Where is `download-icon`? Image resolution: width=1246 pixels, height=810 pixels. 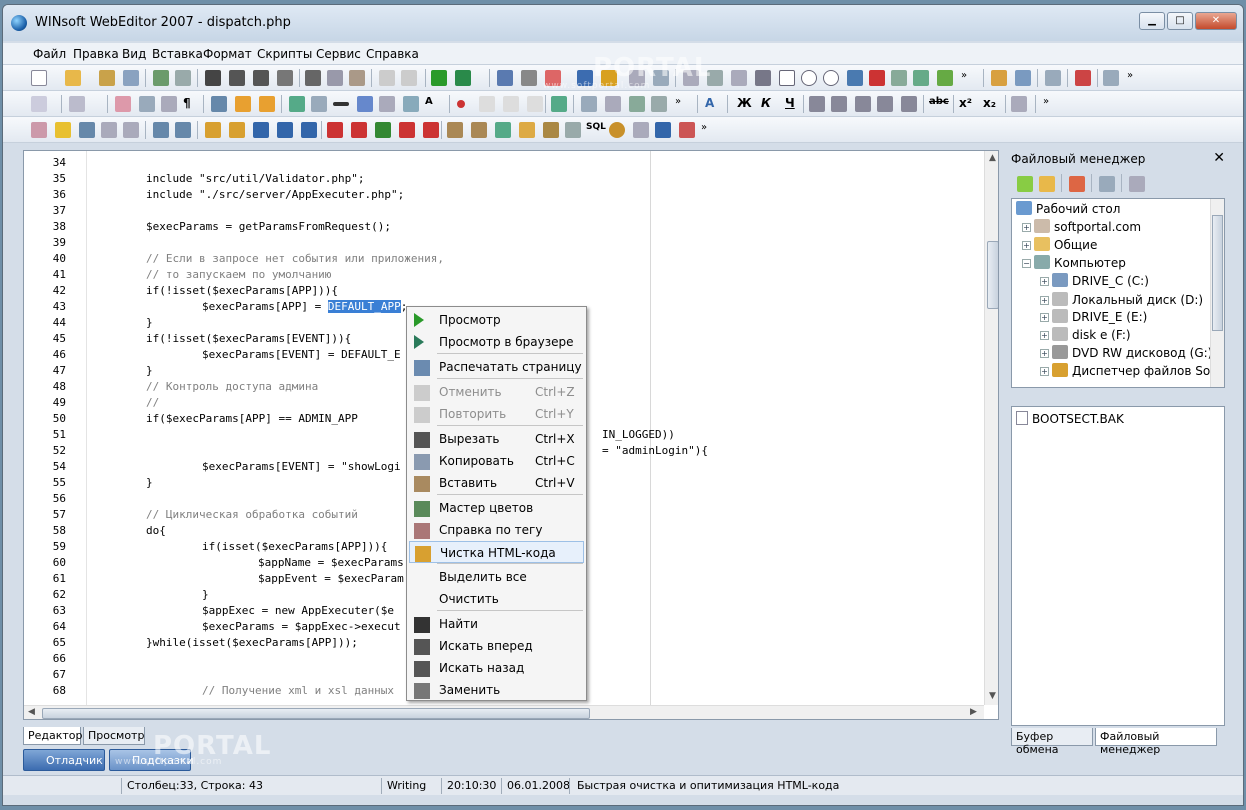 download-icon is located at coordinates (183, 130).